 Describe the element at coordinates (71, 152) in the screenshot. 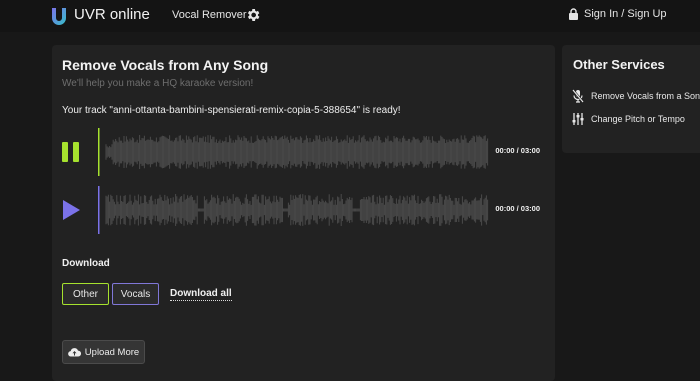

I see `pause-icon` at that location.